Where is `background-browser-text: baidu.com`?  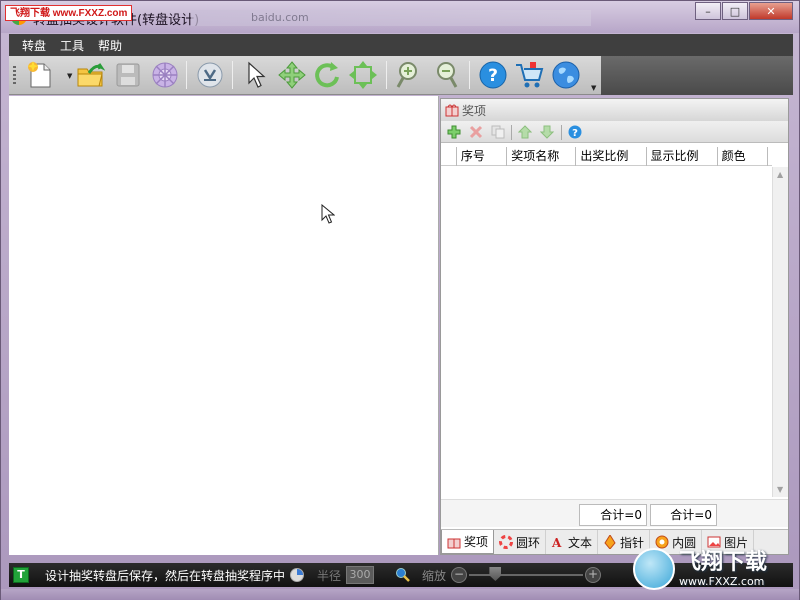 background-browser-text: baidu.com is located at coordinates (391, 18).